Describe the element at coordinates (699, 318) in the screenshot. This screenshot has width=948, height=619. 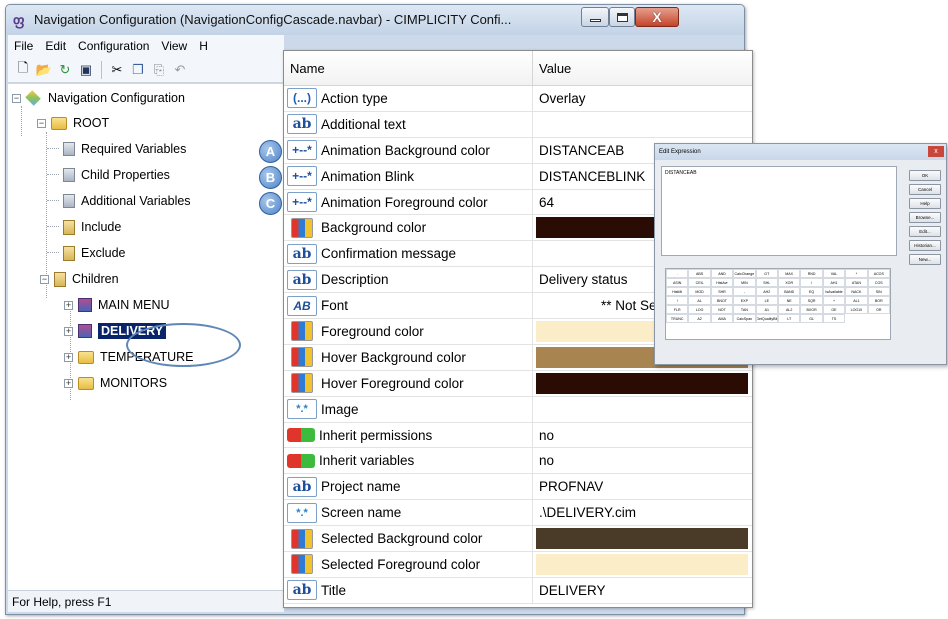
I see `function-cell: A2` at that location.